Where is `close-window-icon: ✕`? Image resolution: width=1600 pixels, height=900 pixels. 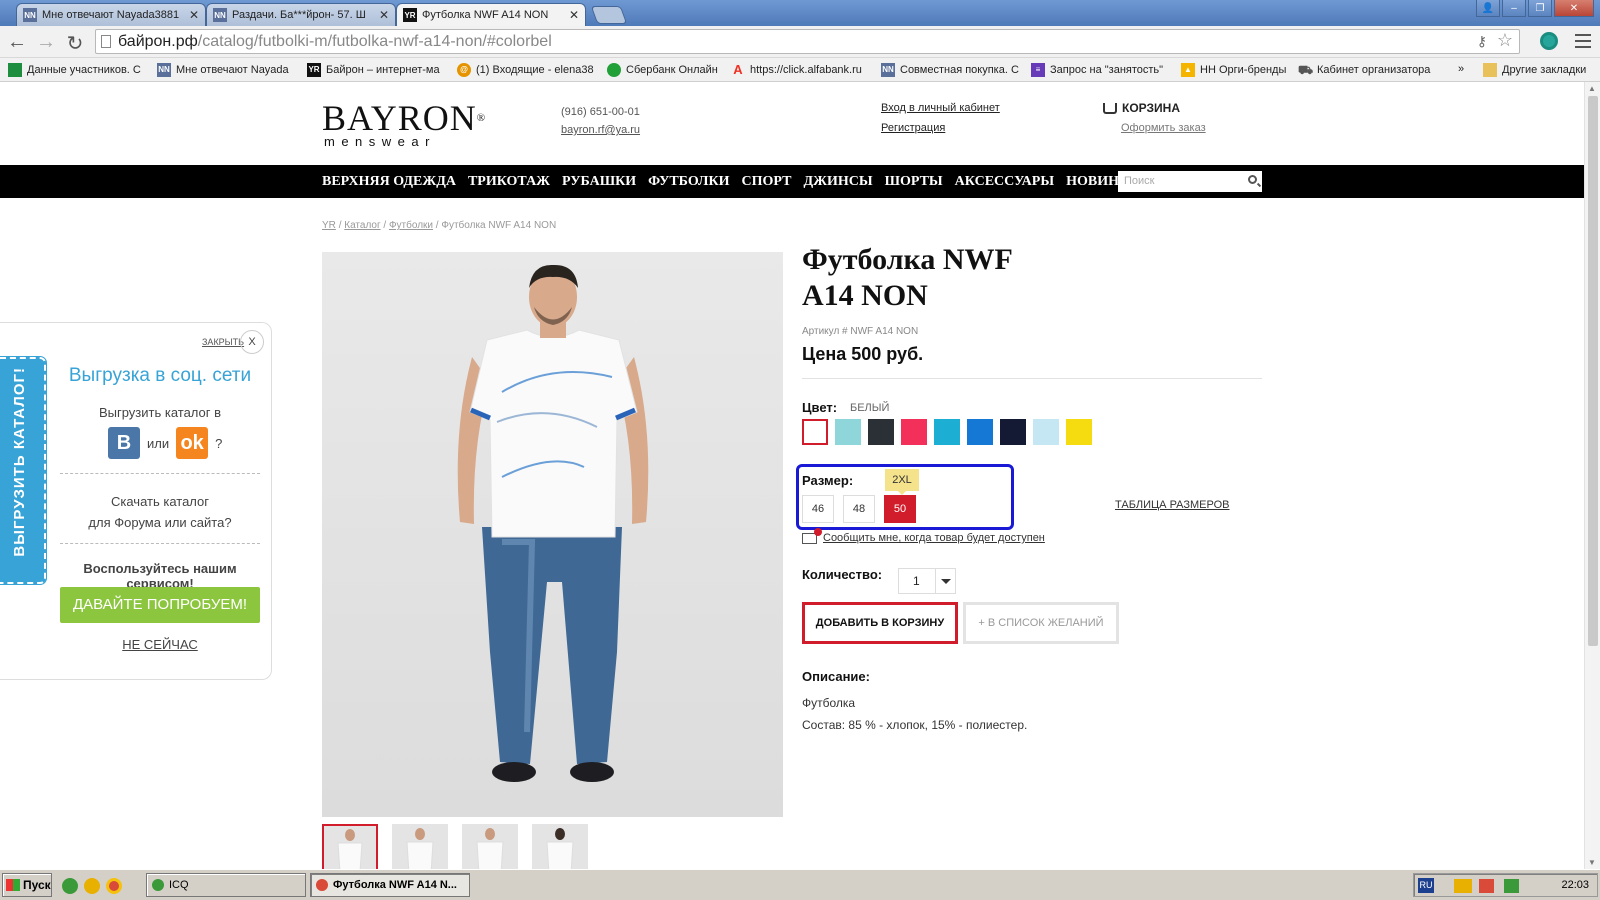
close-window-icon: ✕ is located at coordinates (1574, 8).